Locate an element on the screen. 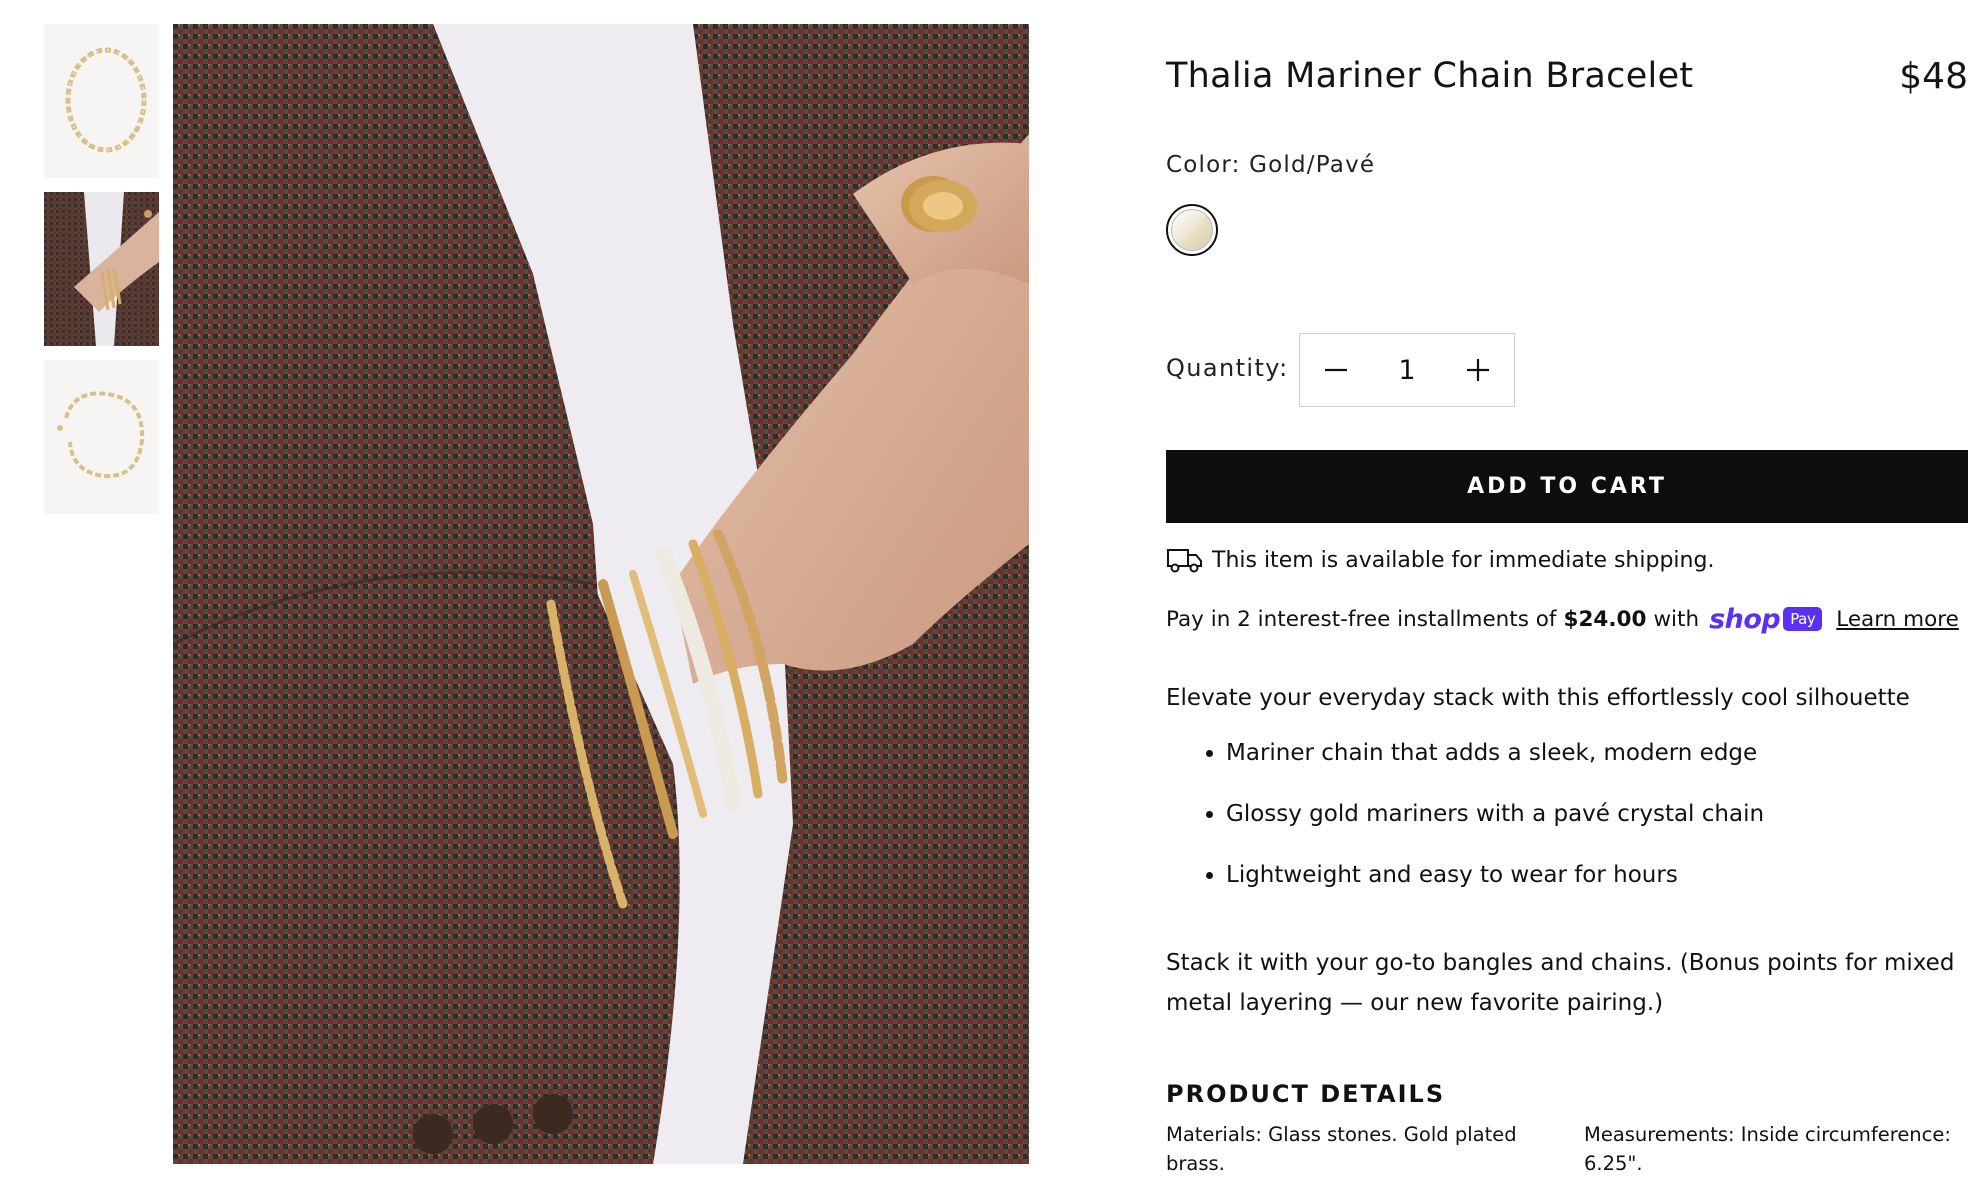 The width and height of the screenshot is (1978, 1180). thumbnail-bracelet-open is located at coordinates (101, 437).